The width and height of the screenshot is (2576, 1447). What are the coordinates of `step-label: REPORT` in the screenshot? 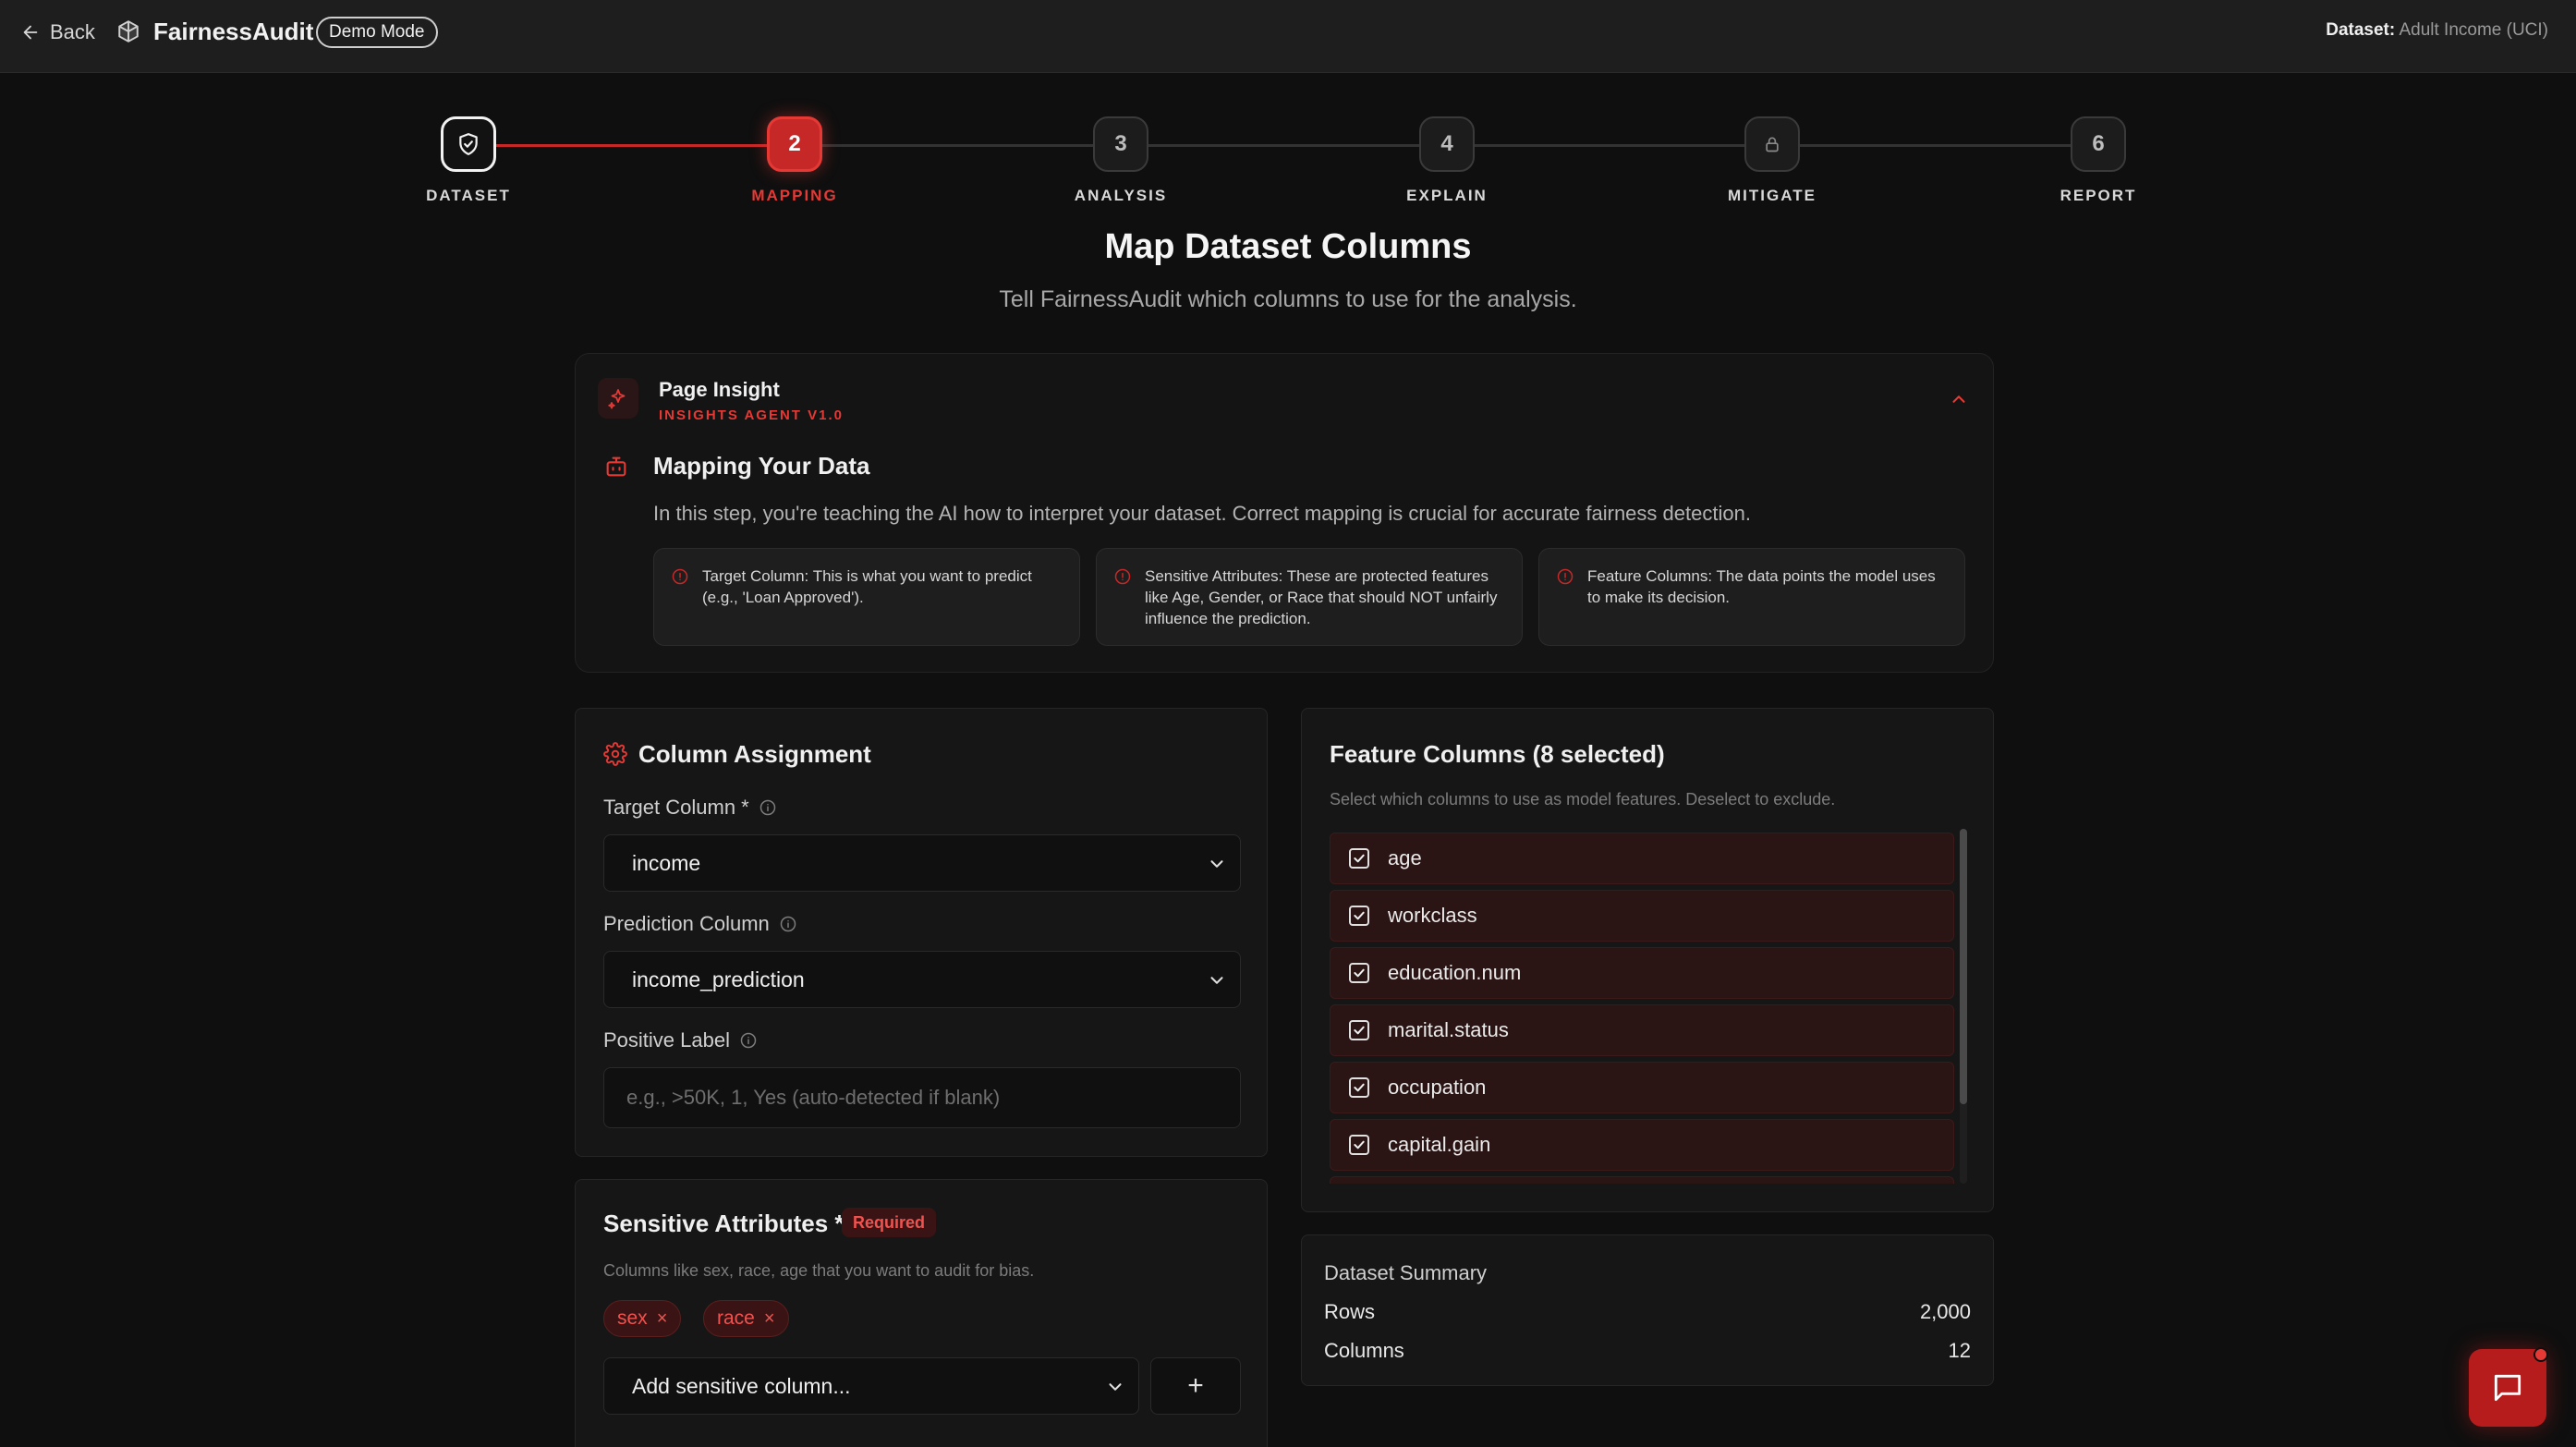 It's located at (2098, 196).